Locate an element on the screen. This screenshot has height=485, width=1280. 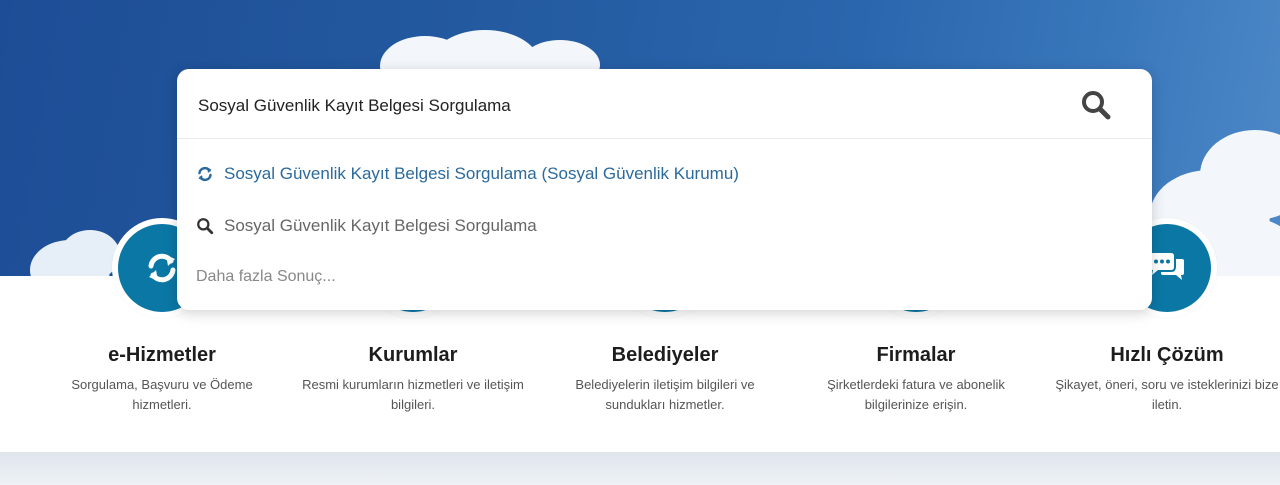
category-title: Firmalar is located at coordinates (916, 355).